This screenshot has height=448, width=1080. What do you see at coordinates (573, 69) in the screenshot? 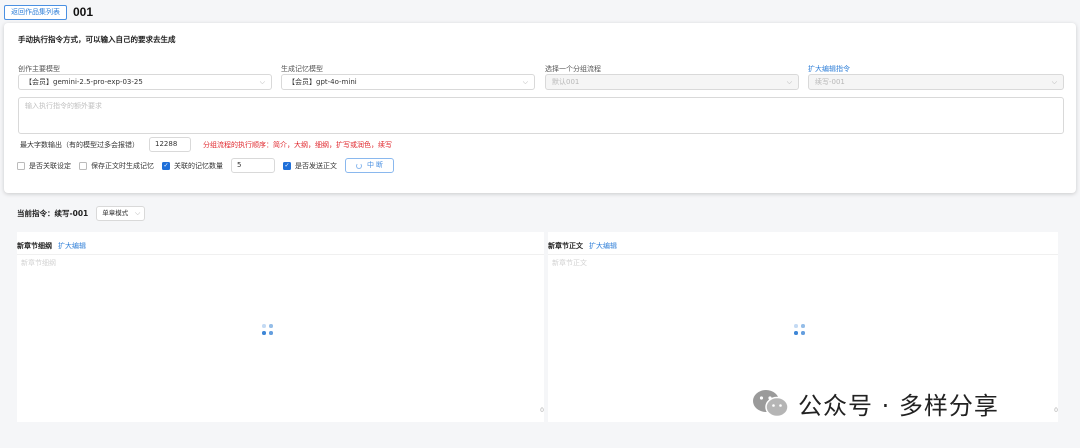
I see `group-flow-label: 选择一个分组流程` at bounding box center [573, 69].